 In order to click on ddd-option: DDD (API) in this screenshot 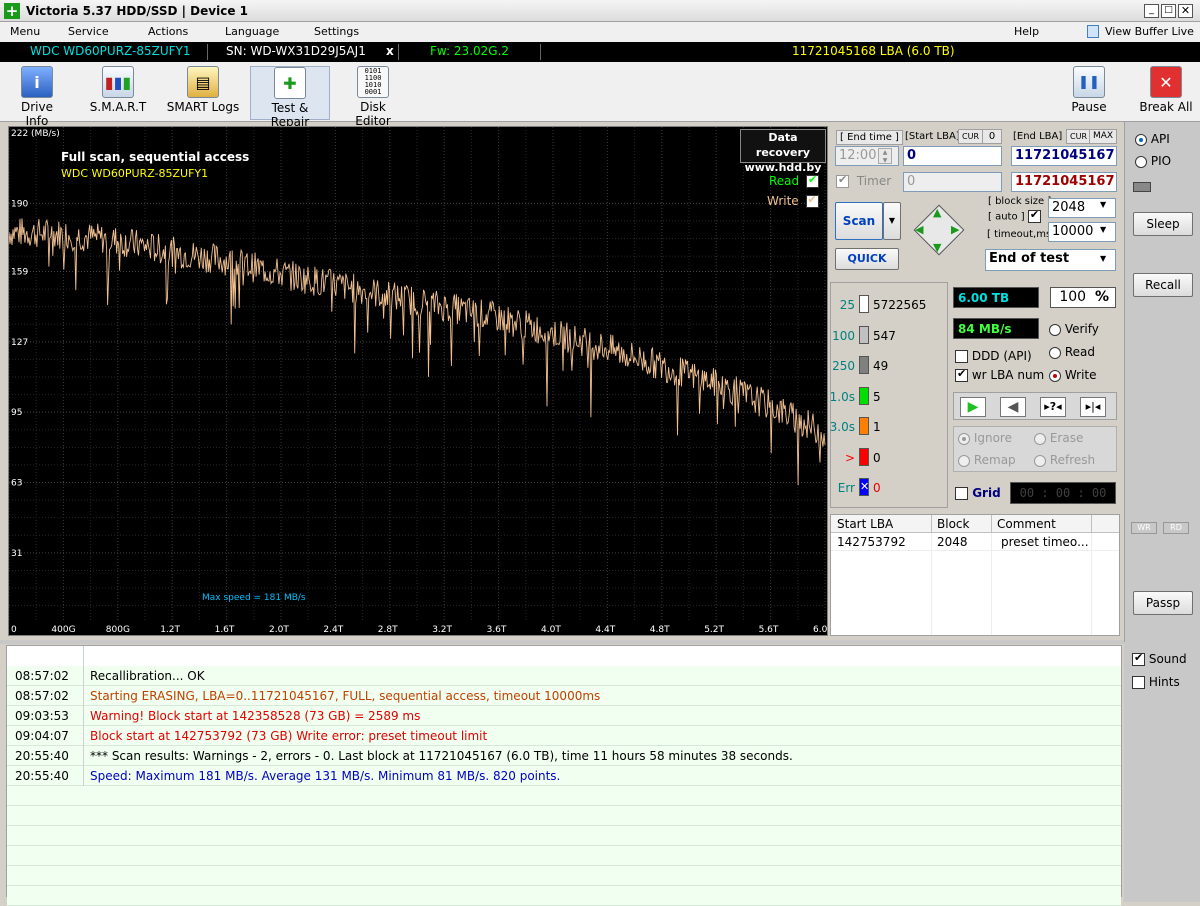, I will do `click(993, 356)`.